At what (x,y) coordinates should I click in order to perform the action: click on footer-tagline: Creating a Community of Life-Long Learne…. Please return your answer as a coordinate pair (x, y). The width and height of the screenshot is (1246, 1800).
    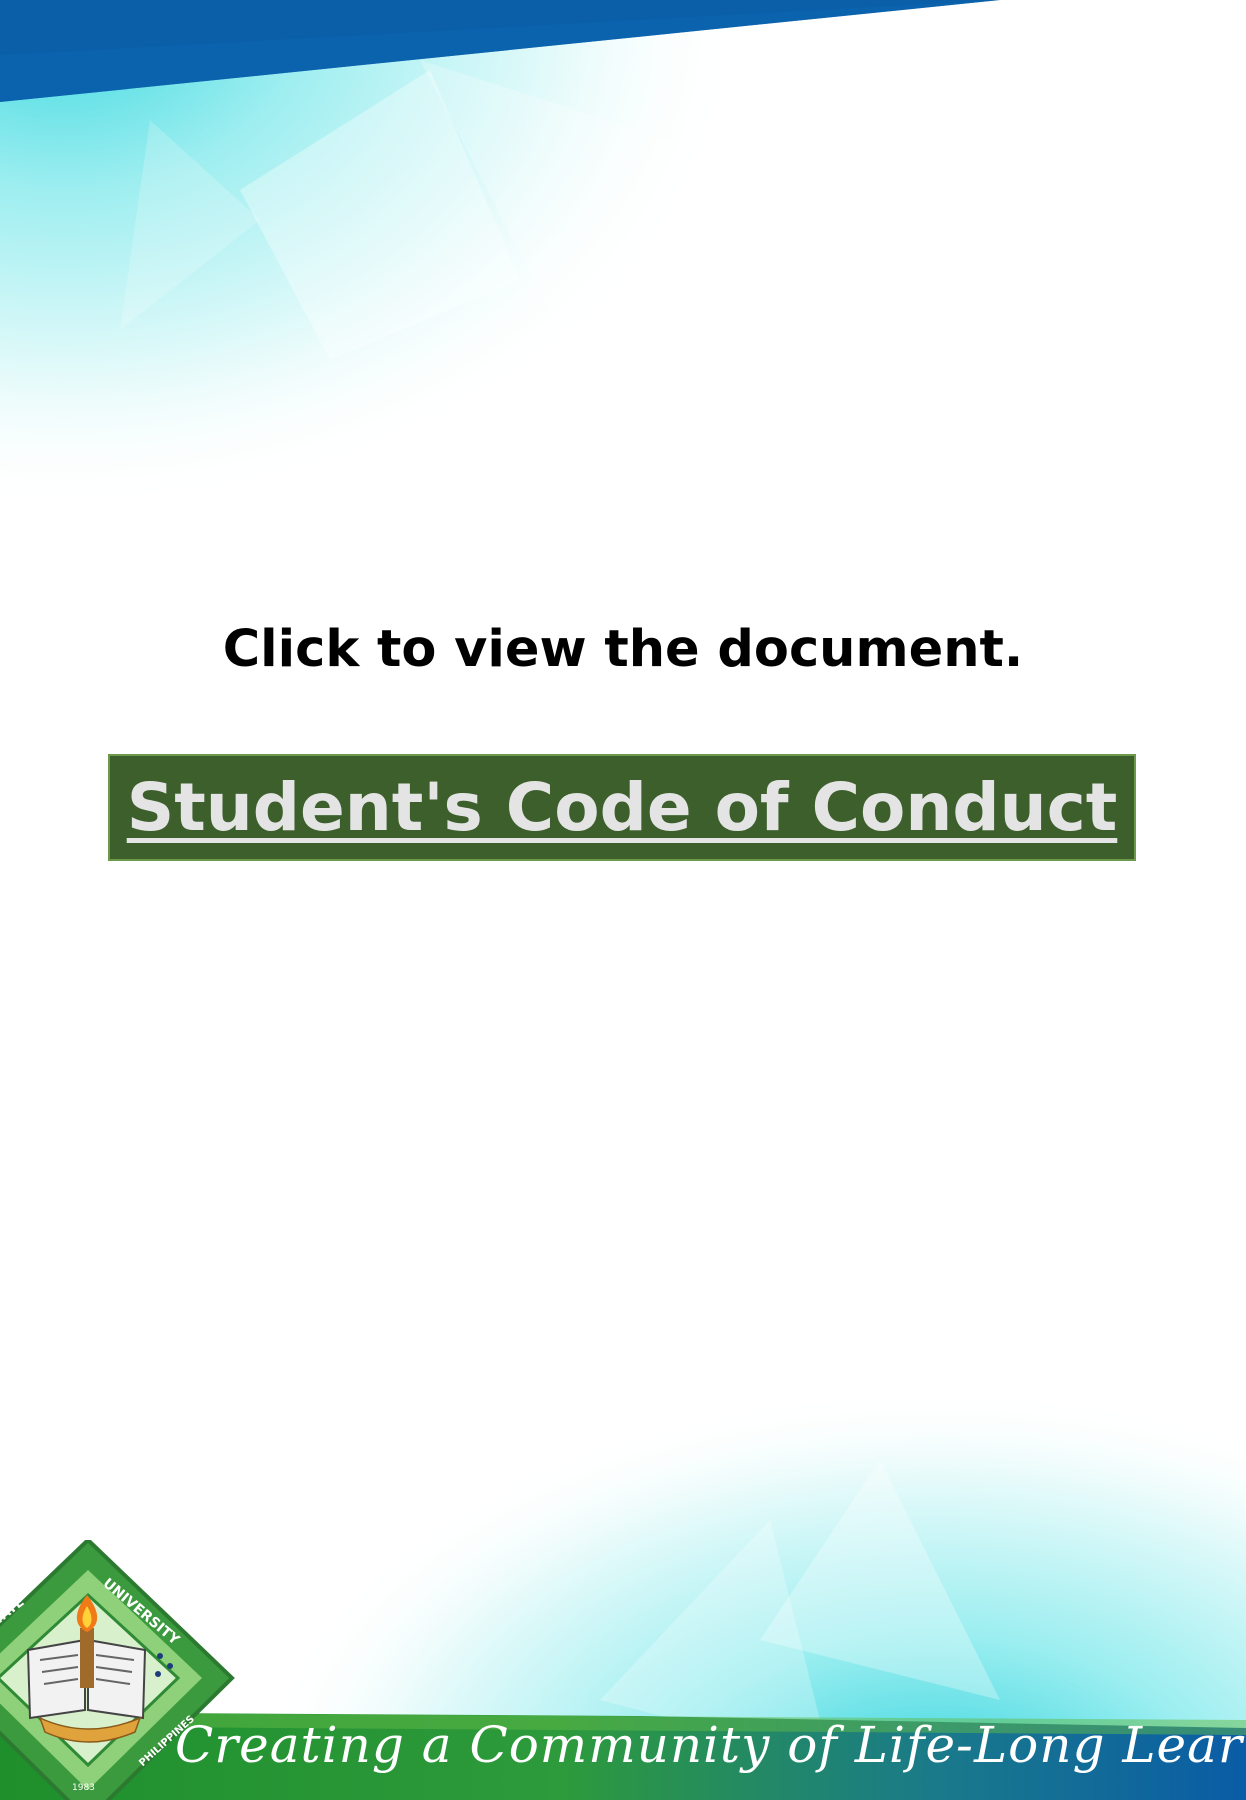
    Looking at the image, I should click on (710, 1745).